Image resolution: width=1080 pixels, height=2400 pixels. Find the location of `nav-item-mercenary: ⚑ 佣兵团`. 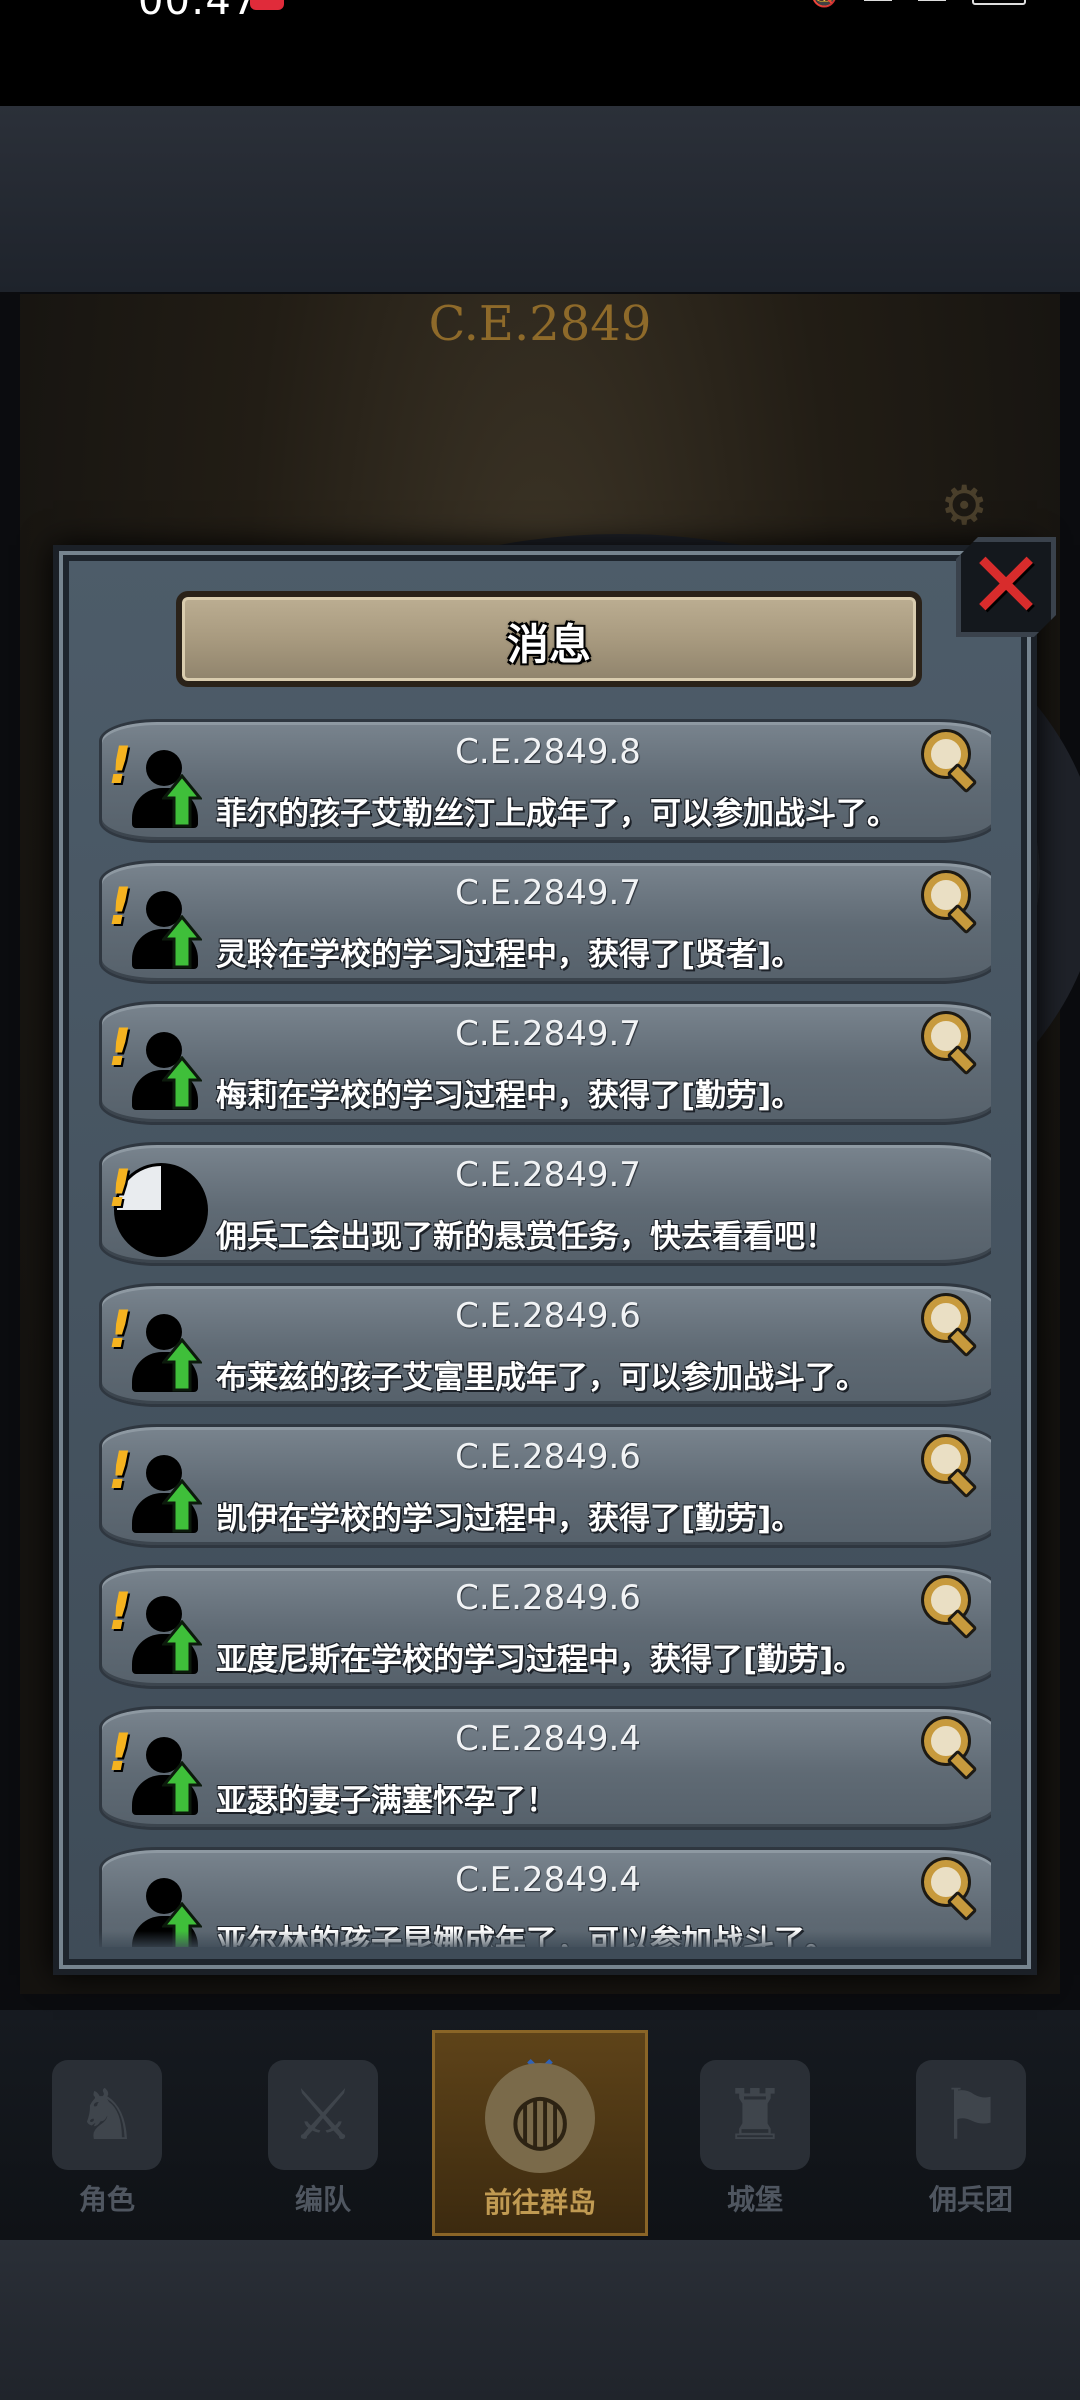

nav-item-mercenary: ⚑ 佣兵团 is located at coordinates (971, 2130).